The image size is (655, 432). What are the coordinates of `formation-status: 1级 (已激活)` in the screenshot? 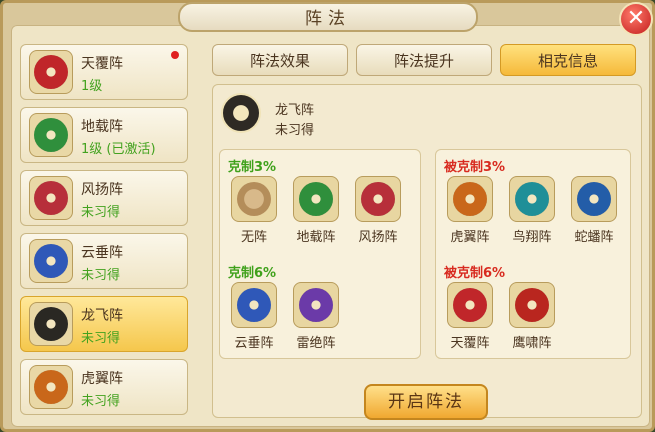 It's located at (118, 149).